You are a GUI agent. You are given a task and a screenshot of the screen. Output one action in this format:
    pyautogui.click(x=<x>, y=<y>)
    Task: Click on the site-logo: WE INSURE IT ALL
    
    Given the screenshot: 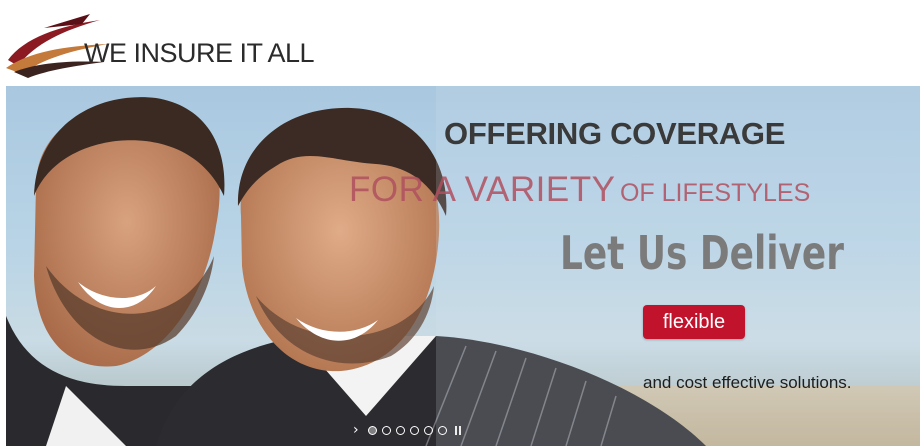 What is the action you would take?
    pyautogui.click(x=194, y=44)
    